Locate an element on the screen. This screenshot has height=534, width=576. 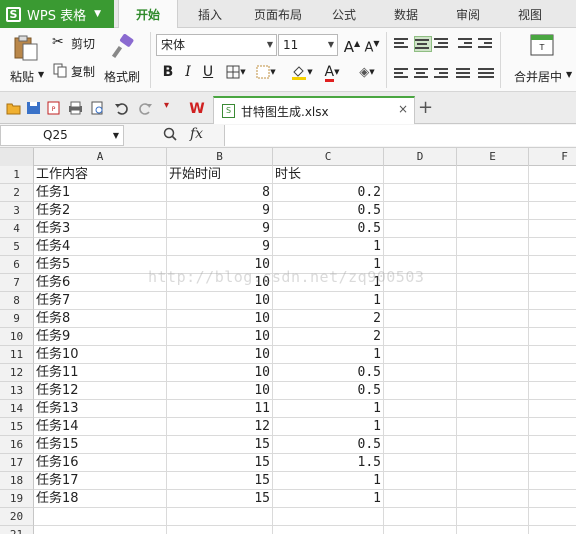
cell-a: 任务2 is located at coordinates (100, 211).